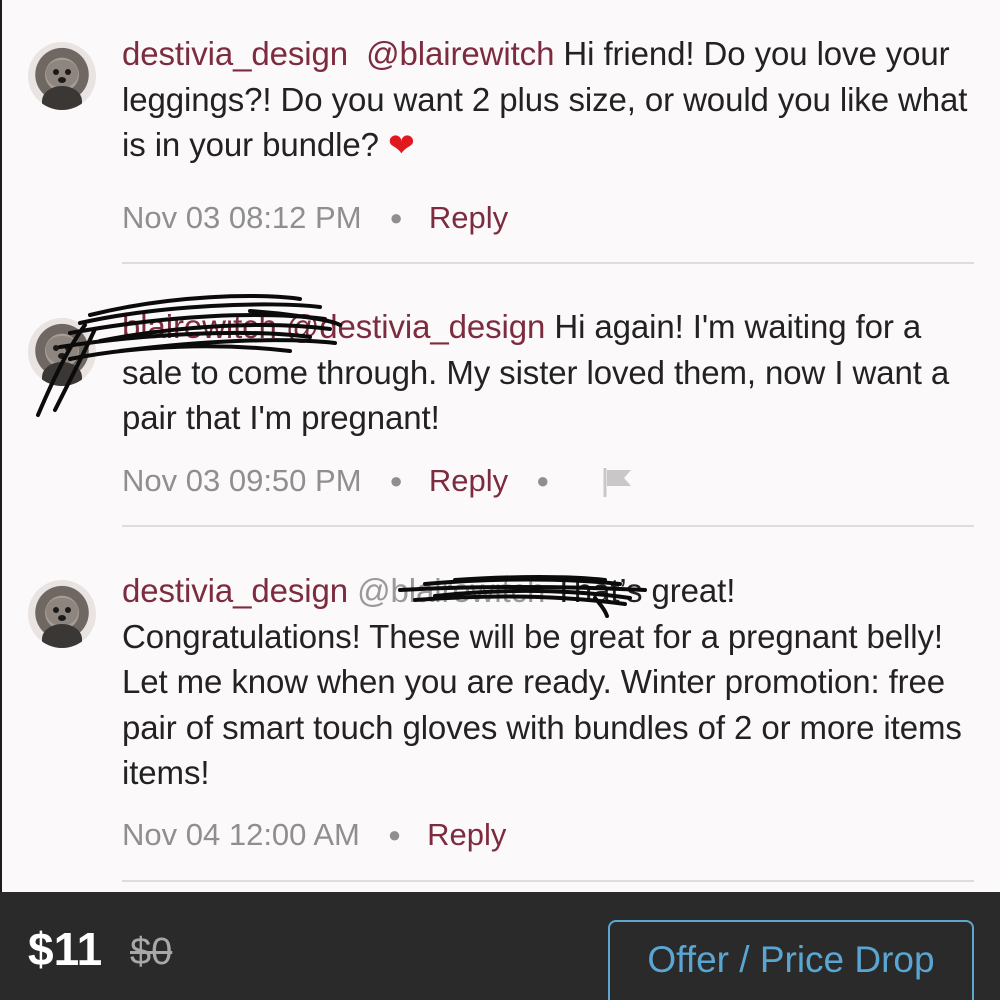 The height and width of the screenshot is (1000, 1000). I want to click on current-price: $11, so click(65, 949).